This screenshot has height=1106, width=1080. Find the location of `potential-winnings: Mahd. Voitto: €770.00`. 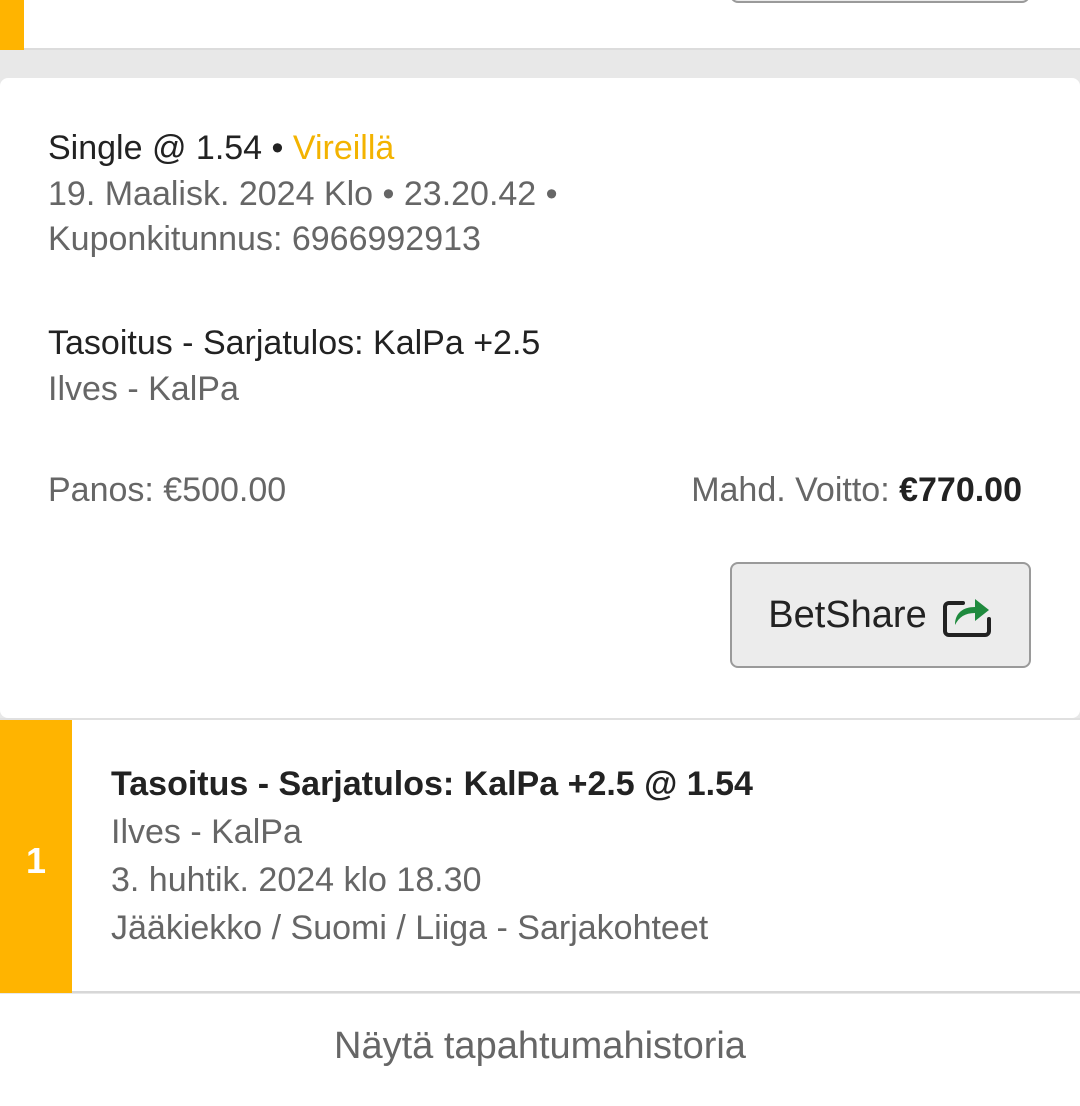

potential-winnings: Mahd. Voitto: €770.00 is located at coordinates (856, 490).